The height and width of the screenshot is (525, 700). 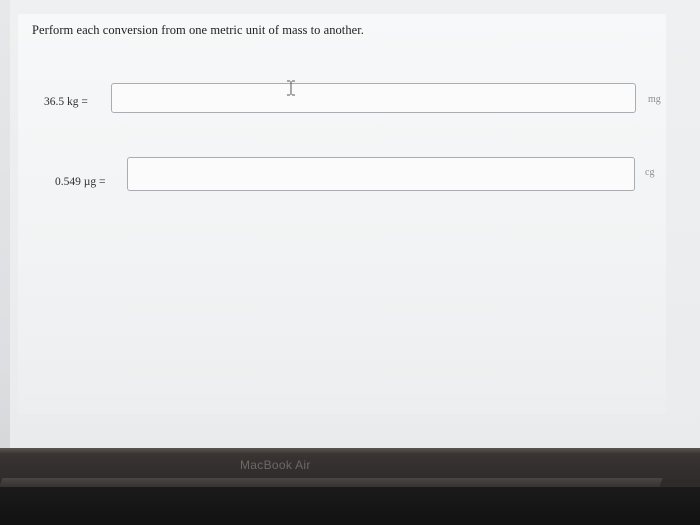 What do you see at coordinates (291, 88) in the screenshot?
I see `text-cursor-icon` at bounding box center [291, 88].